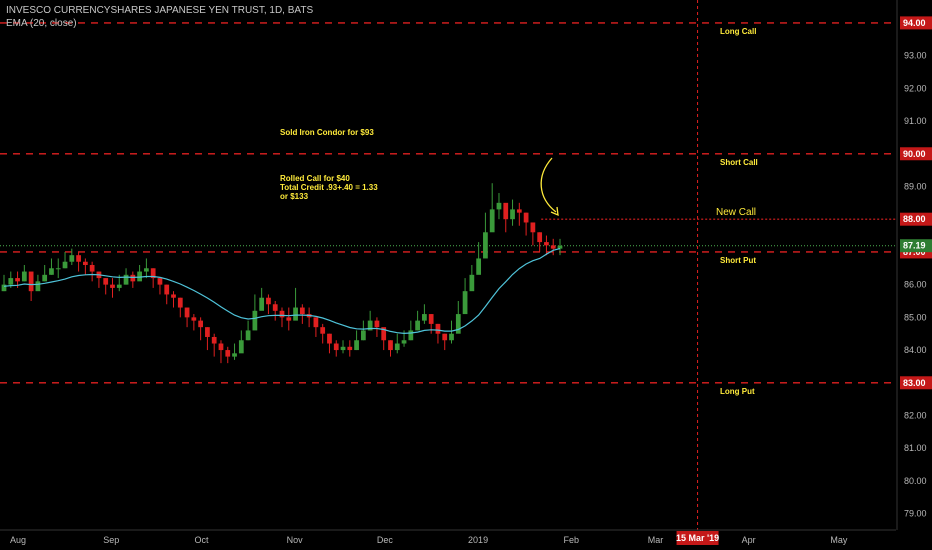 This screenshot has width=932, height=550. I want to click on annotation-sold-iron-condor: Sold Iron Condor for $93, so click(327, 132).